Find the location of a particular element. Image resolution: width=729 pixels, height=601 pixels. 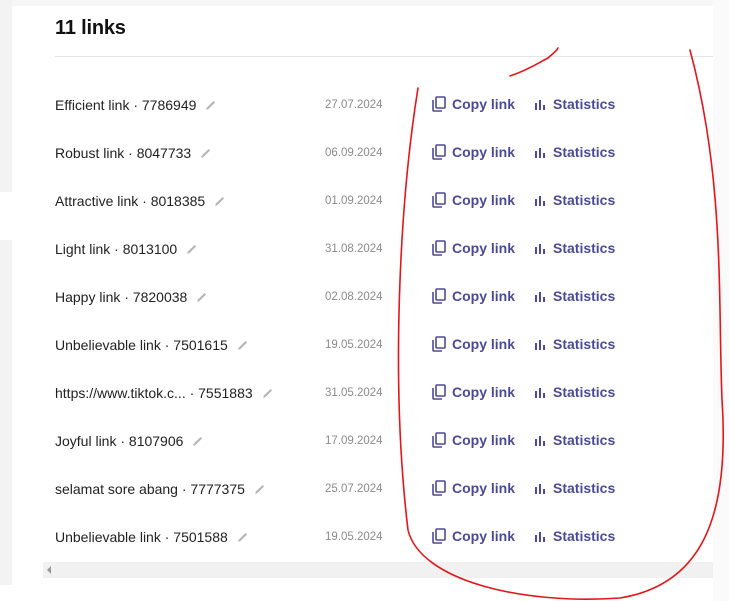

link-name: https://www.tiktok.c... · 7551883 is located at coordinates (154, 393).